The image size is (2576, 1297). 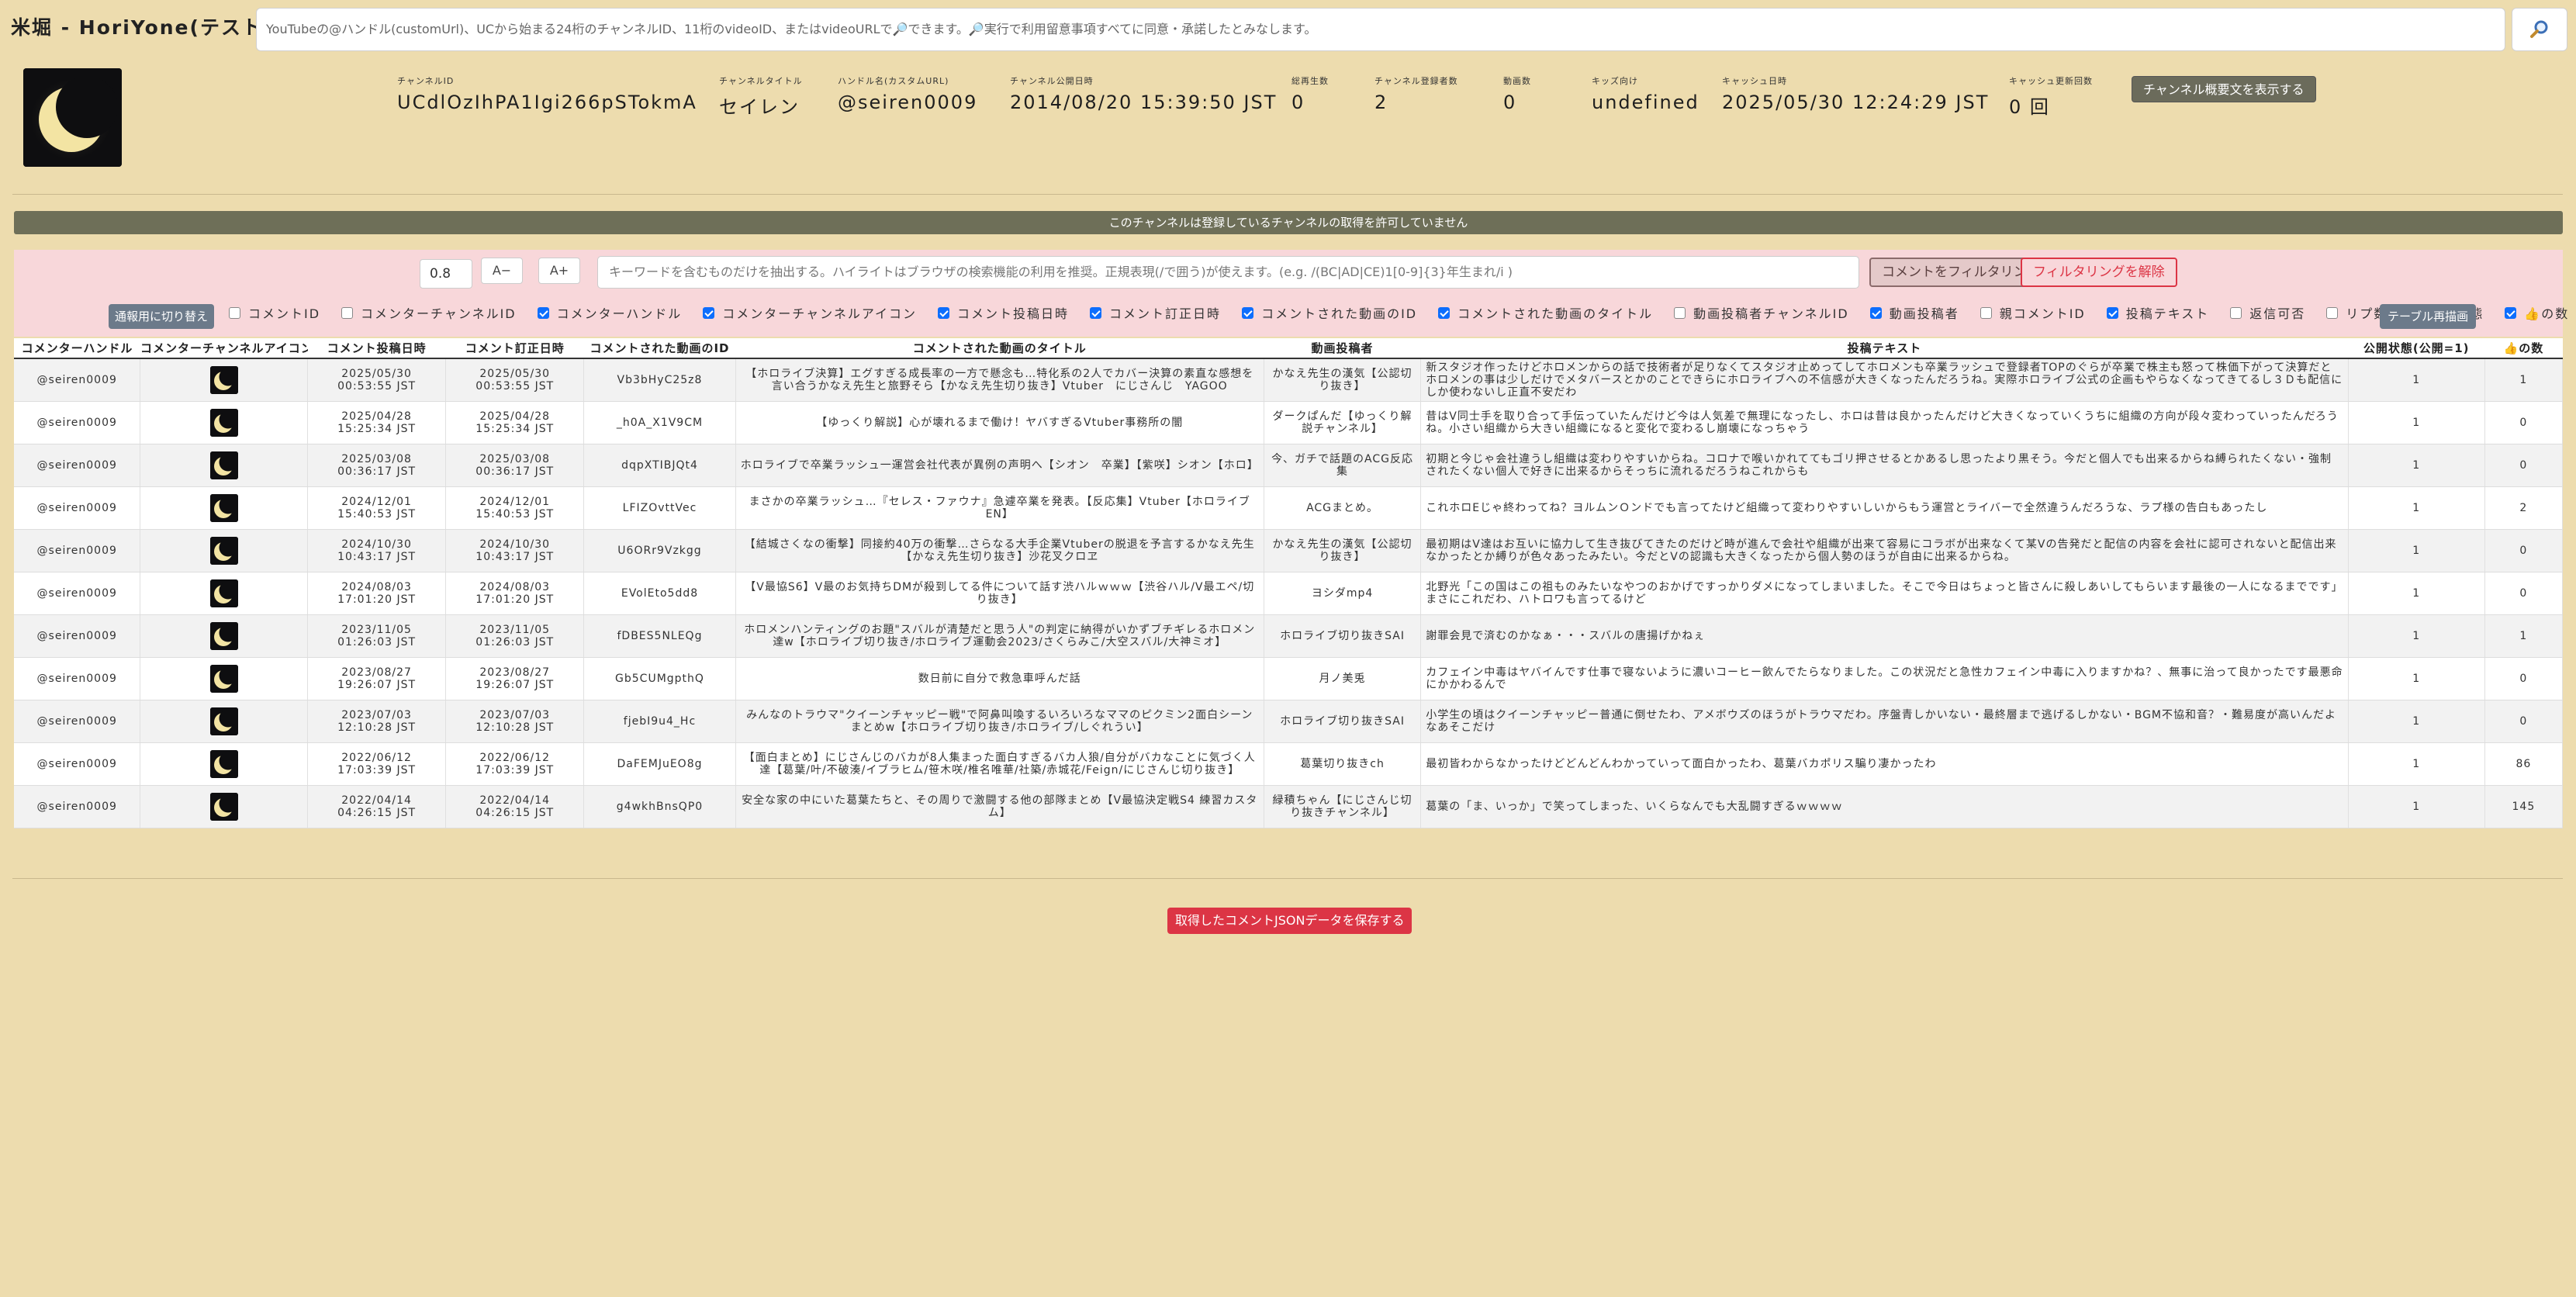 What do you see at coordinates (2539, 29) in the screenshot?
I see `search-button` at bounding box center [2539, 29].